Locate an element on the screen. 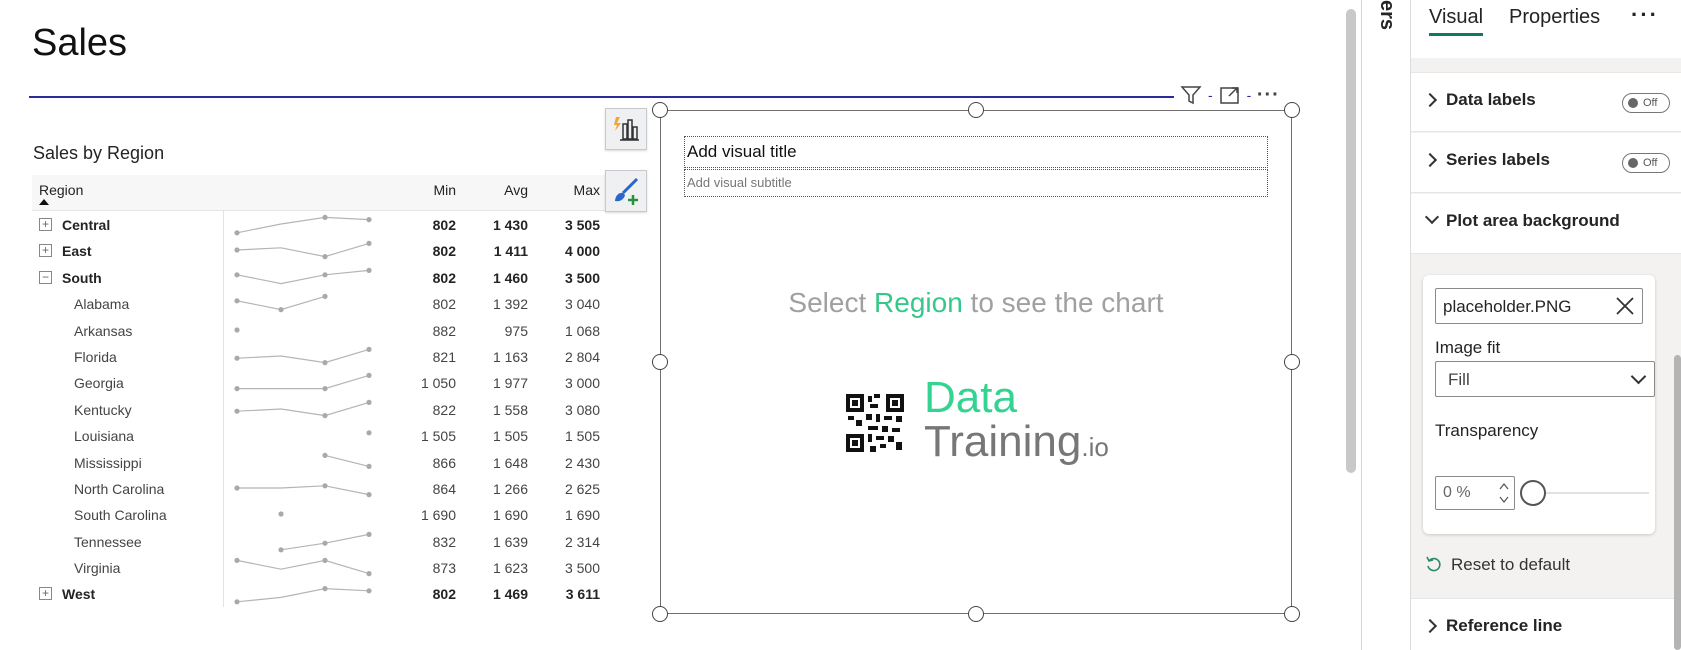 This screenshot has height=650, width=1681. cell-min: 1 505 is located at coordinates (438, 436).